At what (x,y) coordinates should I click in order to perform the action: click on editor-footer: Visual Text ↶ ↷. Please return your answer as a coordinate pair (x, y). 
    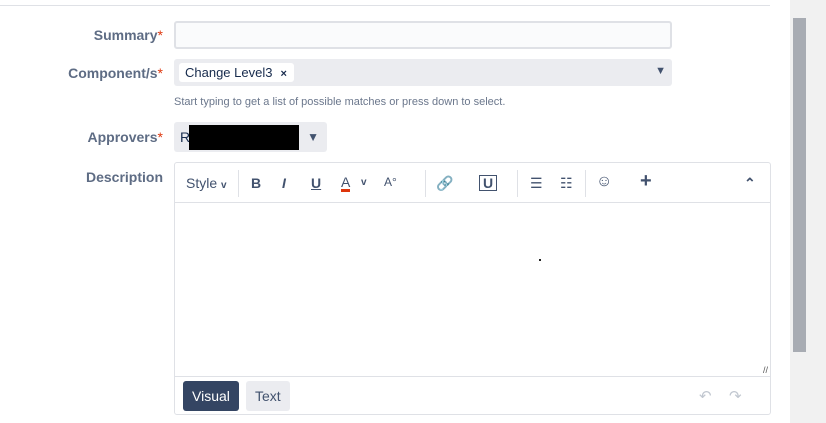
    Looking at the image, I should click on (472, 395).